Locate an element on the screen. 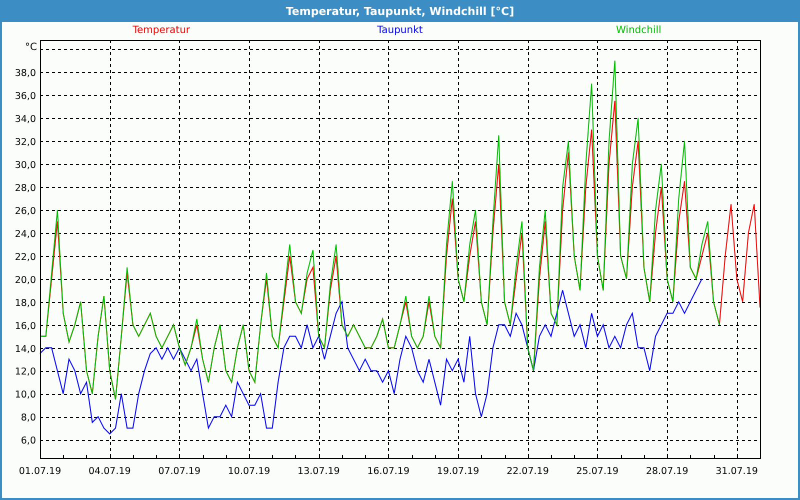 The image size is (800, 500). y-tick-label: 30,0 is located at coordinates (25, 166).